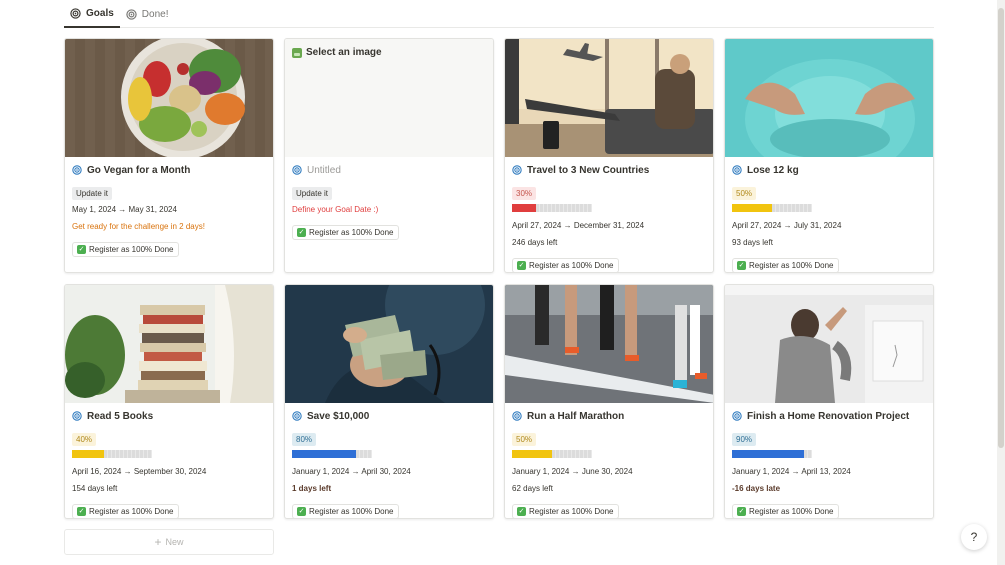 Image resolution: width=1005 pixels, height=565 pixels. Describe the element at coordinates (829, 344) in the screenshot. I see `cover-image-renovation` at that location.